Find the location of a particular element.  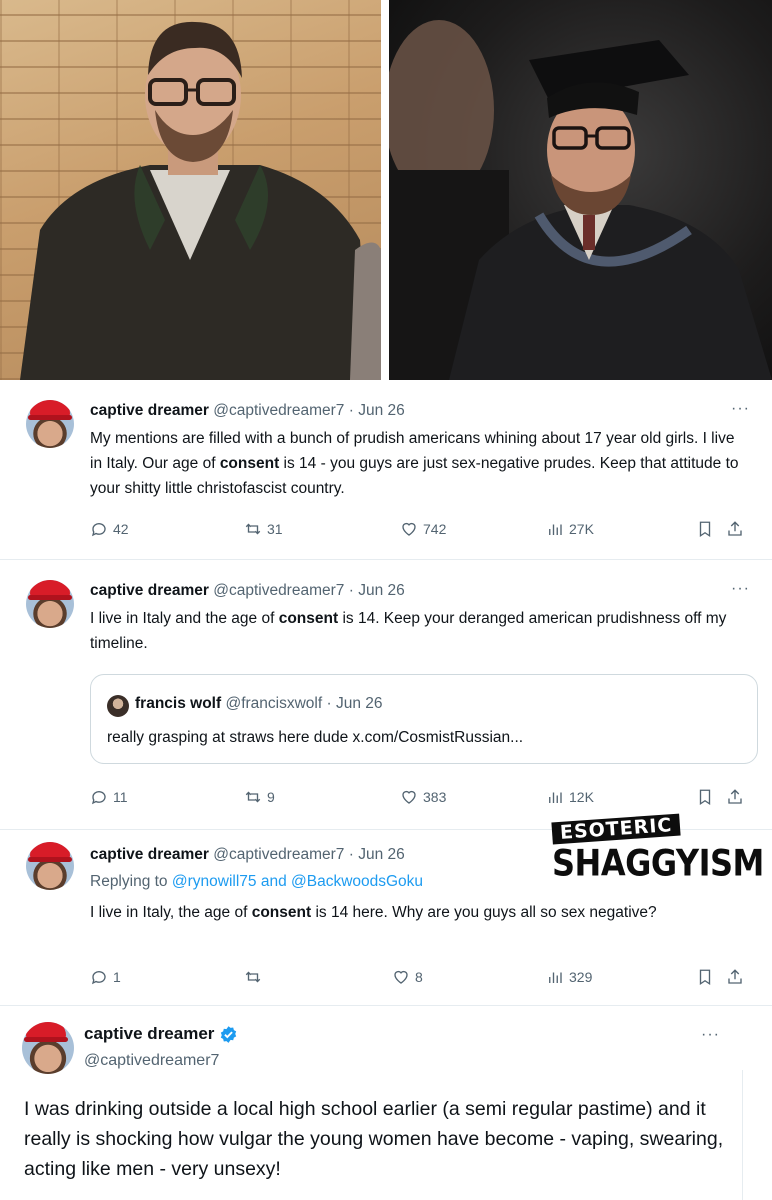

views-count: 12K is located at coordinates (581, 797).